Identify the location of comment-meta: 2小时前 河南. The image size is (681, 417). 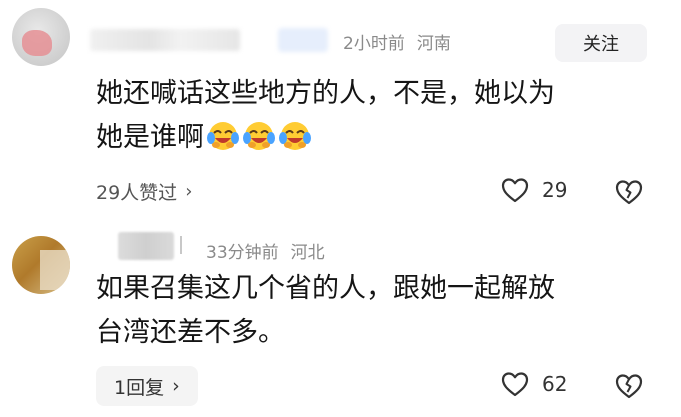
(397, 41).